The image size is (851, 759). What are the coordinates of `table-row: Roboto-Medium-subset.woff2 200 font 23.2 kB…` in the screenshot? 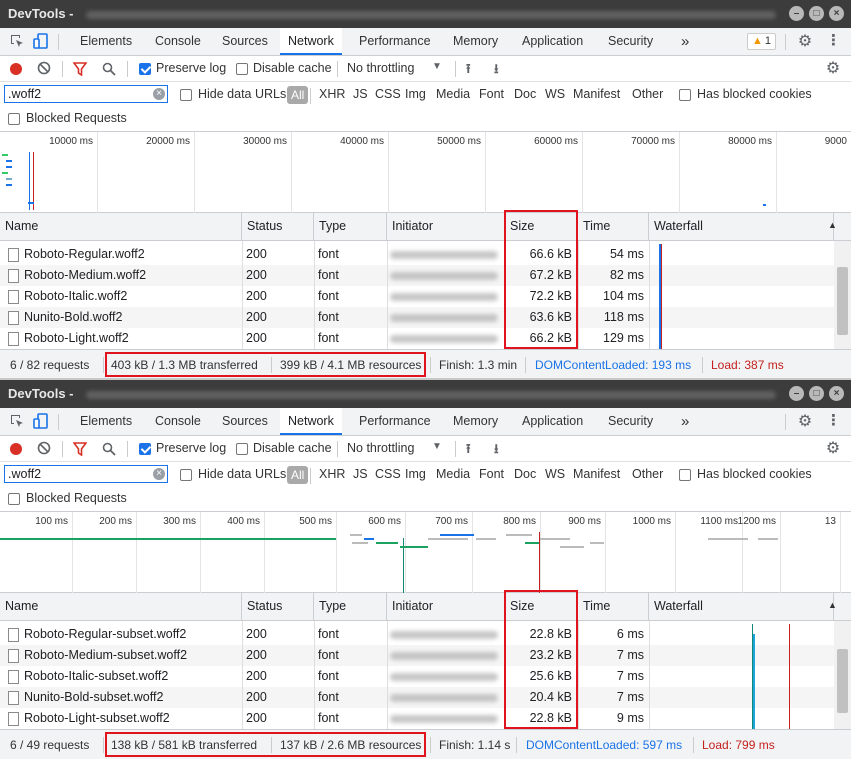 It's located at (417, 655).